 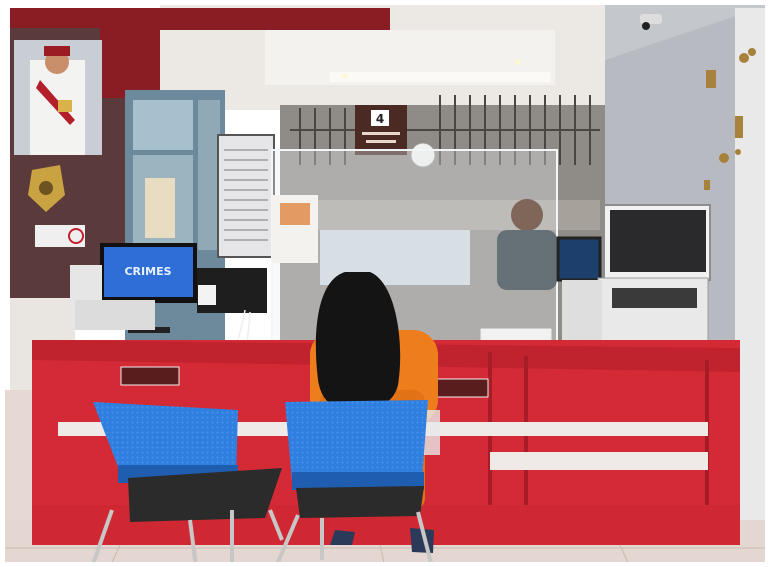 What do you see at coordinates (130, 63) in the screenshot?
I see `left-upper-red-wall` at bounding box center [130, 63].